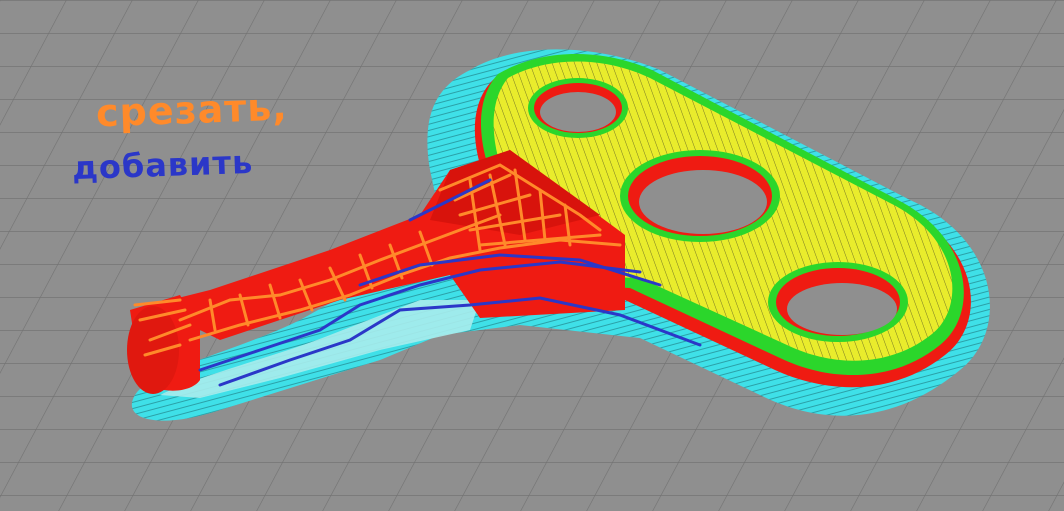 The image size is (1064, 511). What do you see at coordinates (700, 196) in the screenshot?
I see `hole-middle` at bounding box center [700, 196].